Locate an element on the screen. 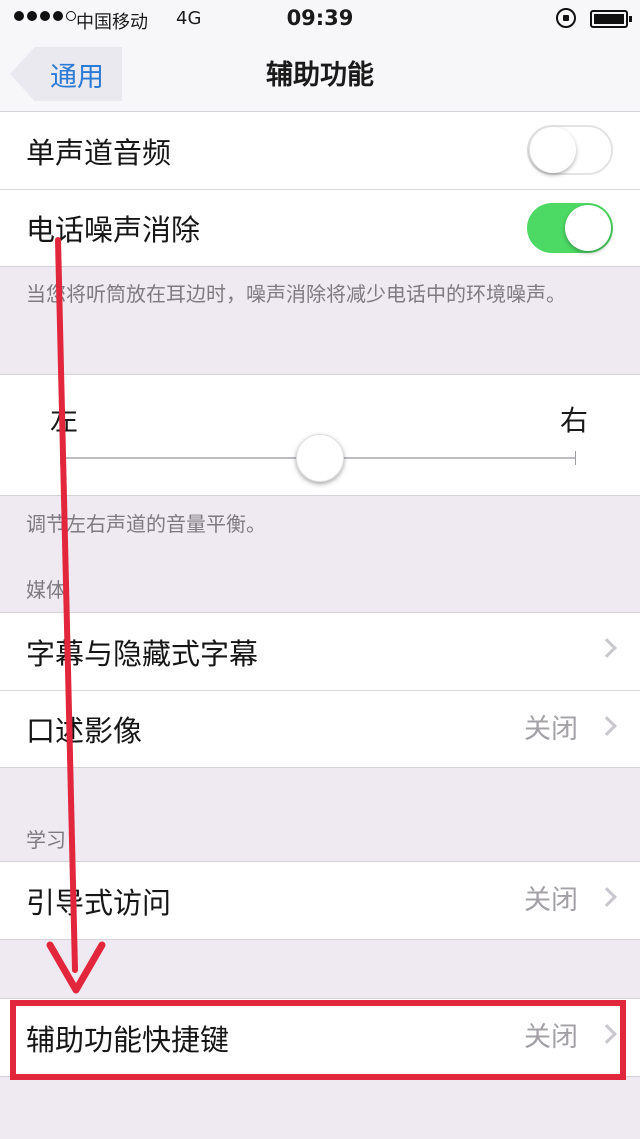 The image size is (640, 1139). audio-descriptions-label: 口述影像 is located at coordinates (84, 731).